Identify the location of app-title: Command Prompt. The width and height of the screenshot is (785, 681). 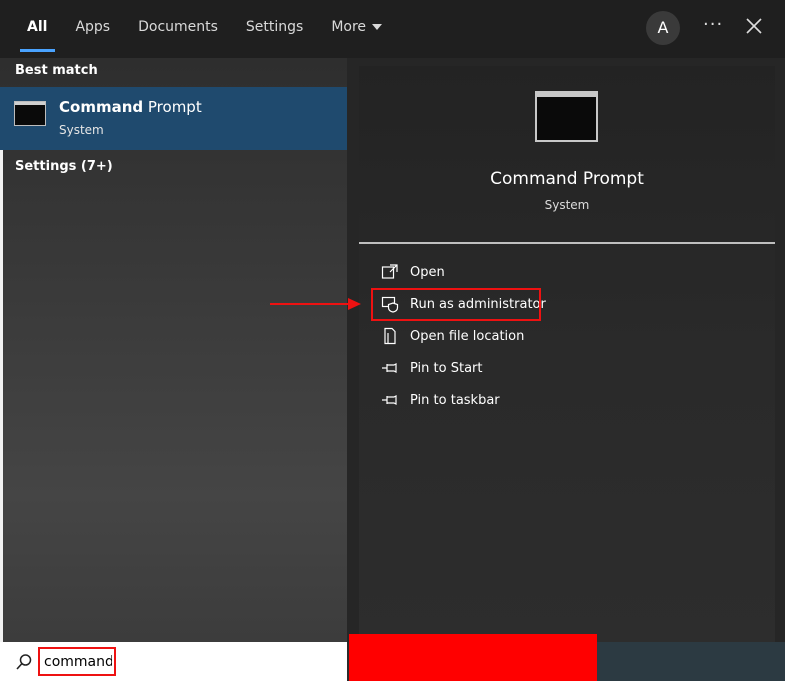
(567, 179).